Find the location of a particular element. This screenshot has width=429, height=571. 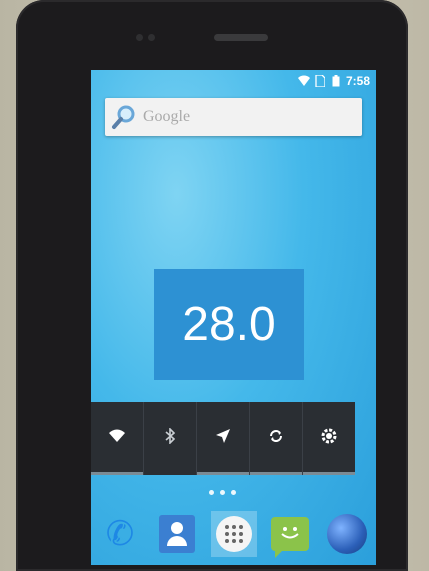

earpiece is located at coordinates (241, 37).